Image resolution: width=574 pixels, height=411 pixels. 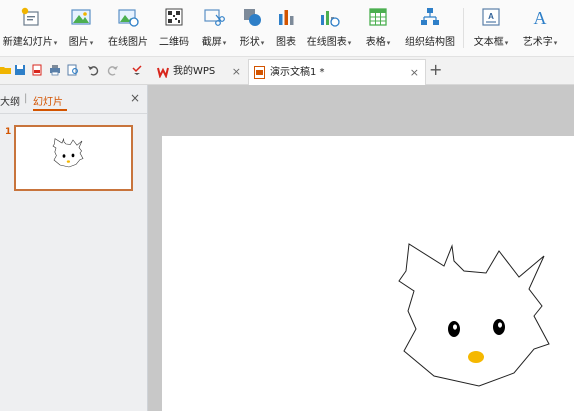 I want to click on tab-my-wps-label: 我的WPS, so click(x=194, y=71).